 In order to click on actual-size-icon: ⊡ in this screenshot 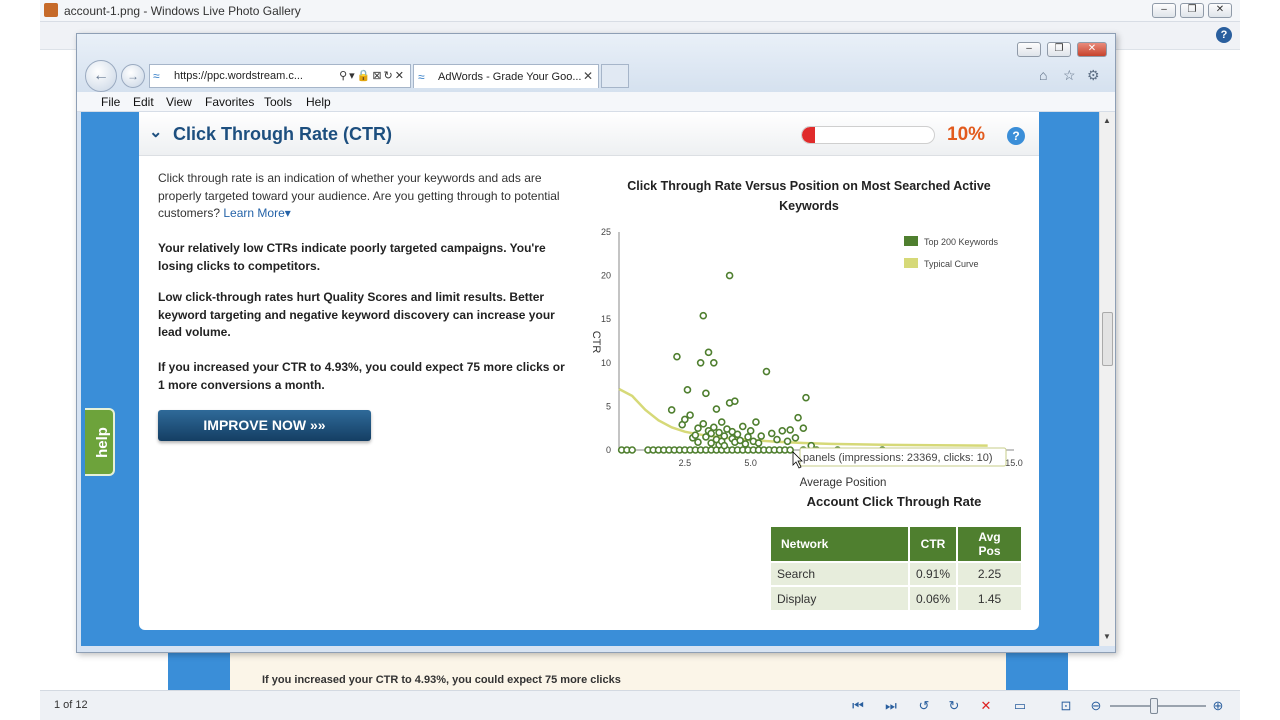, I will do `click(1066, 706)`.